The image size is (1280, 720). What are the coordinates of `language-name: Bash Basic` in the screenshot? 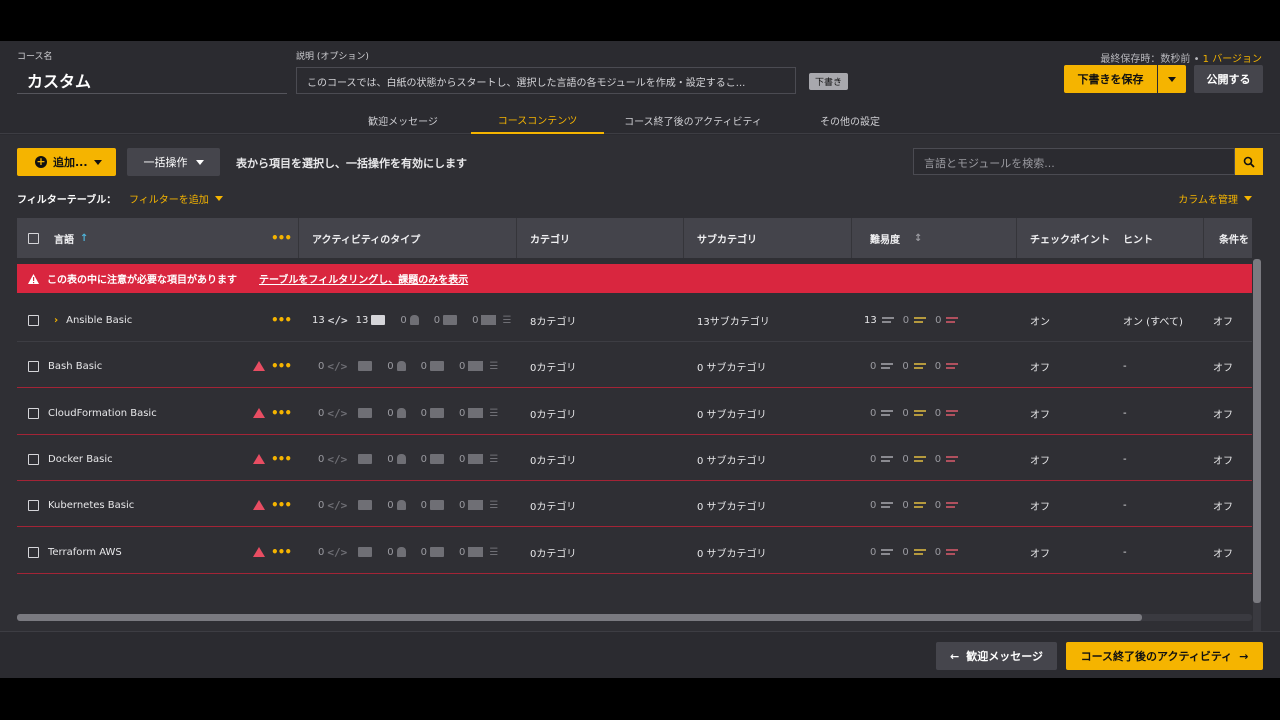 It's located at (75, 366).